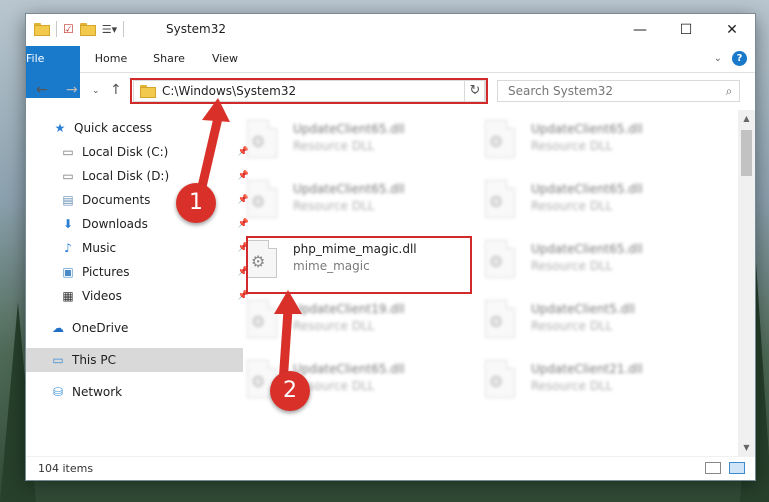 The width and height of the screenshot is (769, 502). What do you see at coordinates (713, 468) in the screenshot?
I see `details-view-icon` at bounding box center [713, 468].